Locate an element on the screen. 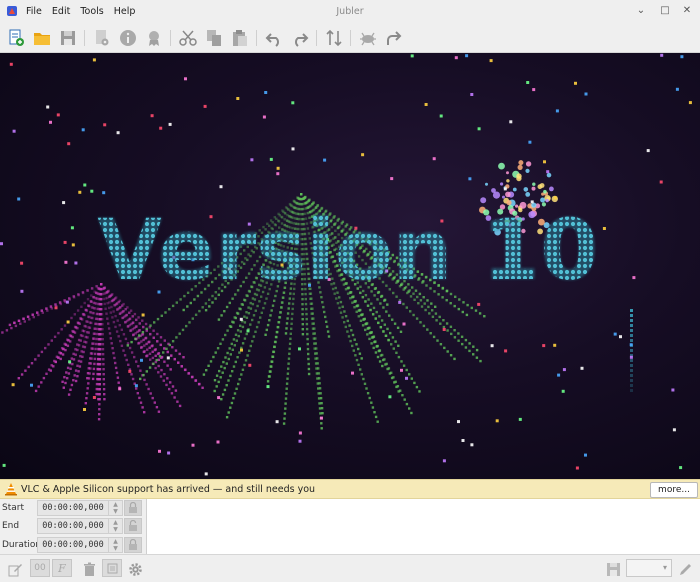  end-time-field: 00:00:00,000 is located at coordinates (73, 526).